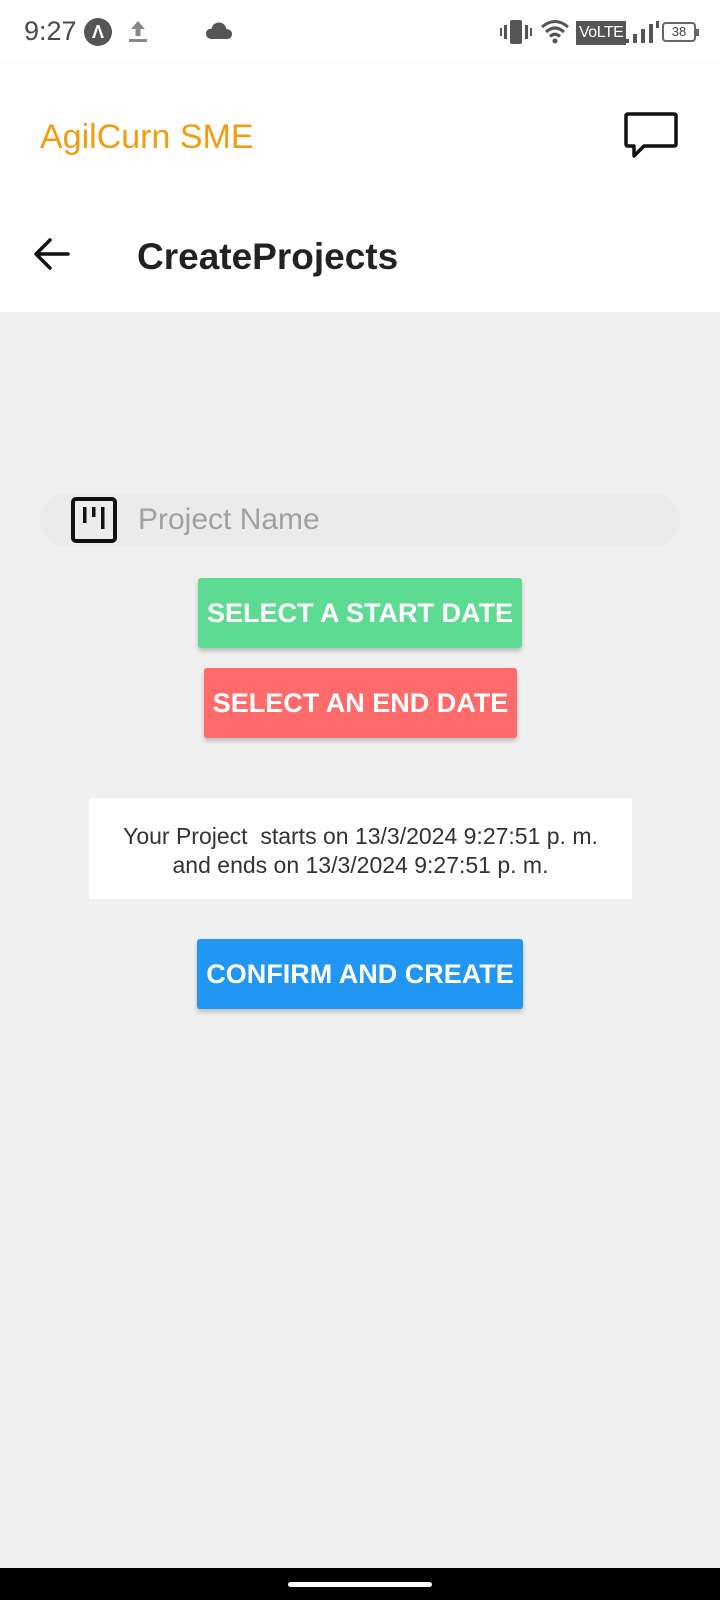  What do you see at coordinates (398, 520) in the screenshot?
I see `project-name-input` at bounding box center [398, 520].